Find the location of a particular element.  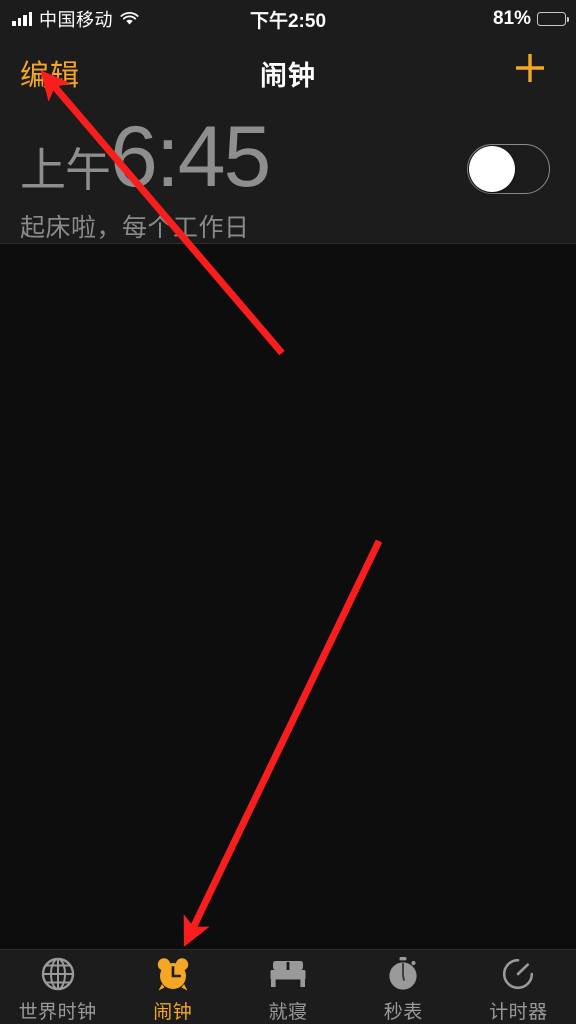

tab-timer: 计时器 is located at coordinates (518, 987).